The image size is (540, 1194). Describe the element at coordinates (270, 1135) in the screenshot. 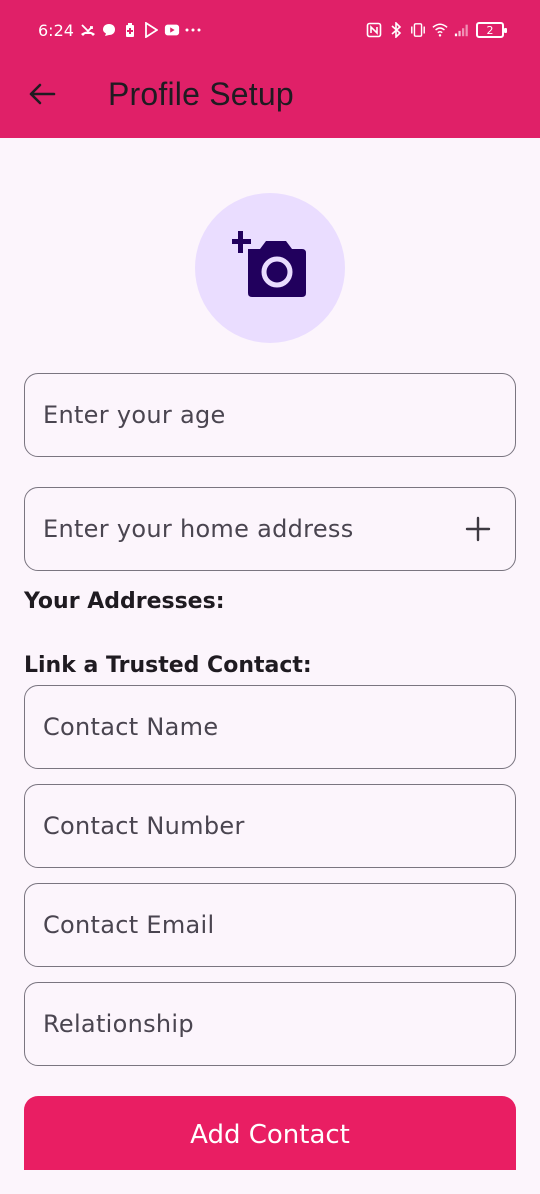

I see `add-contact-label: Add Contact` at that location.